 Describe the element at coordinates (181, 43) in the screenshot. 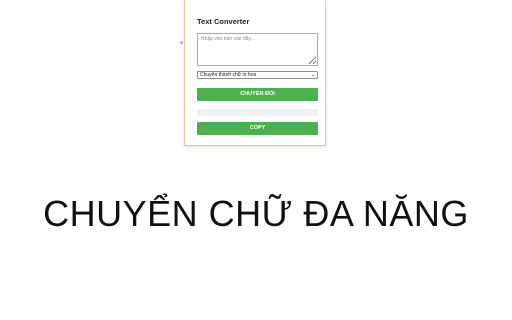

I see `side-mark: a` at that location.